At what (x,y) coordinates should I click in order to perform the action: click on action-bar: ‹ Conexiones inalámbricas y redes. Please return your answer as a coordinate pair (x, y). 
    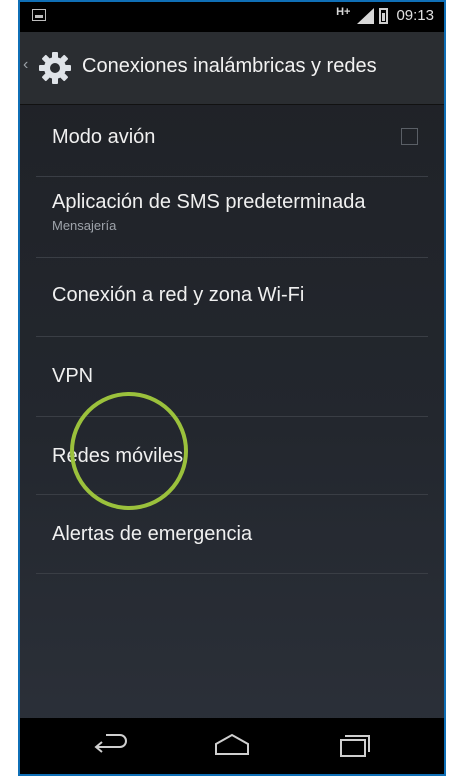
    Looking at the image, I should click on (232, 68).